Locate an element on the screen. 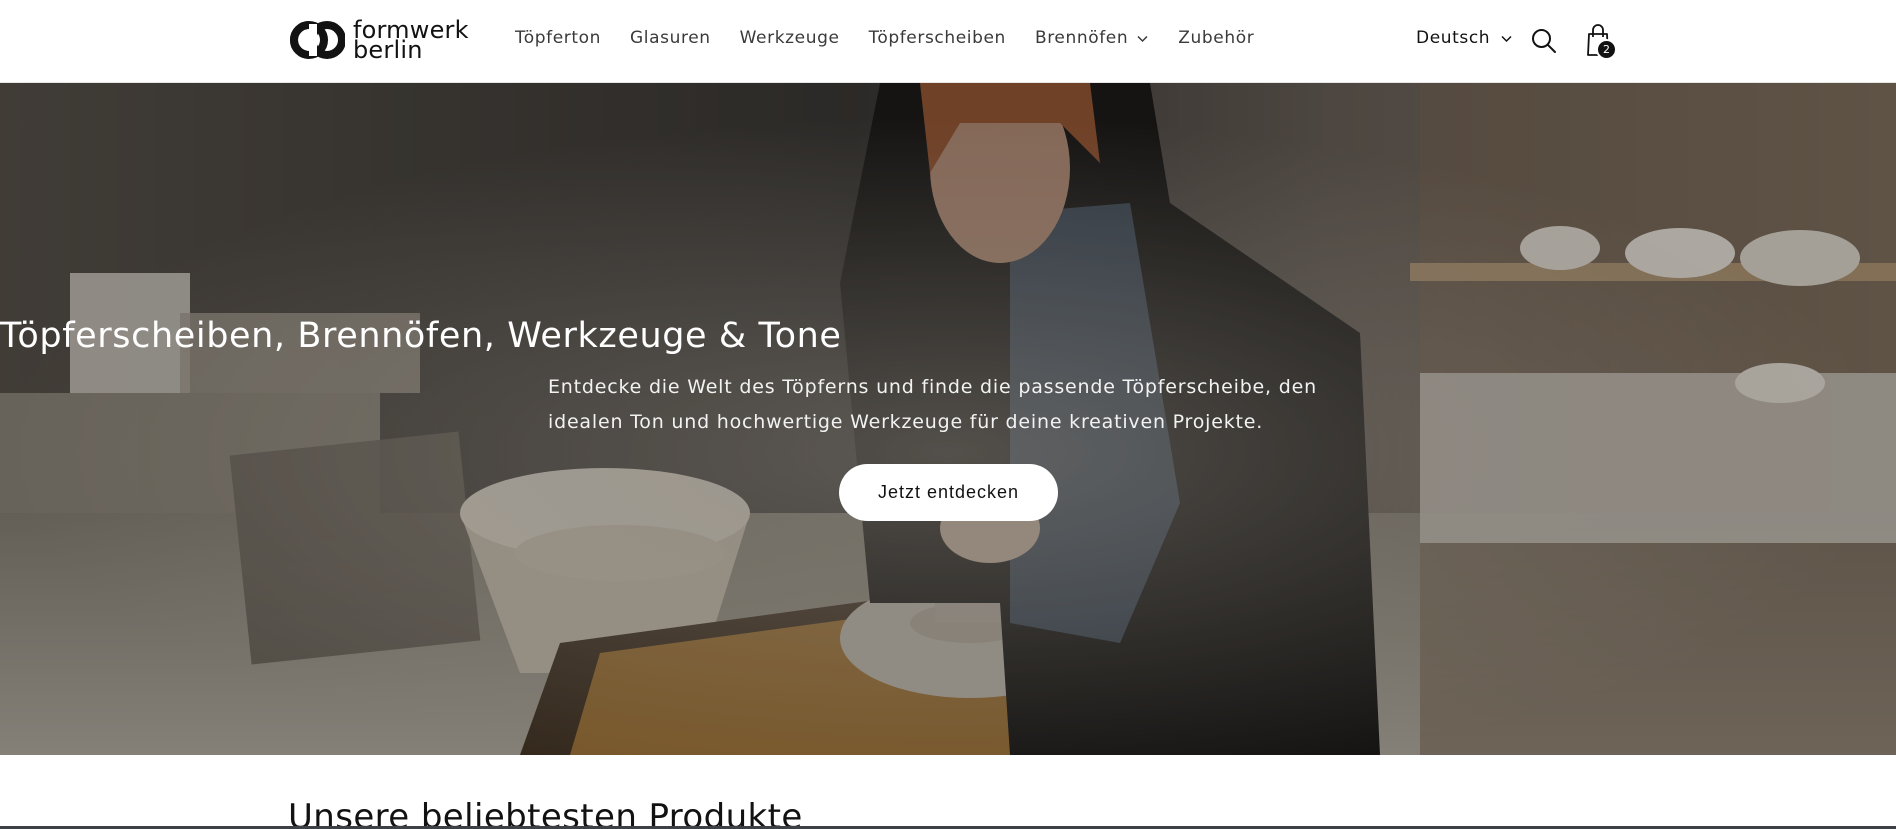 The image size is (1896, 829). nav-item-label: Töpferscheiben is located at coordinates (937, 38).